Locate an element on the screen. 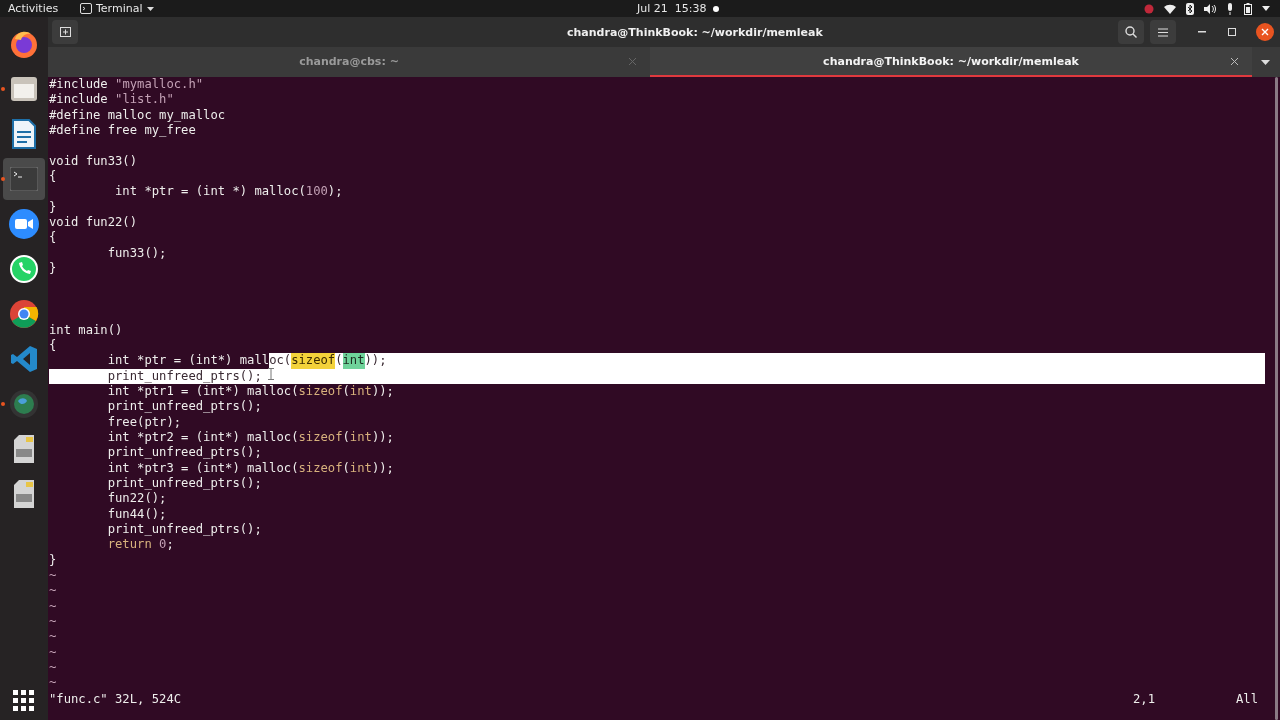  folder-icon is located at coordinates (24, 89).